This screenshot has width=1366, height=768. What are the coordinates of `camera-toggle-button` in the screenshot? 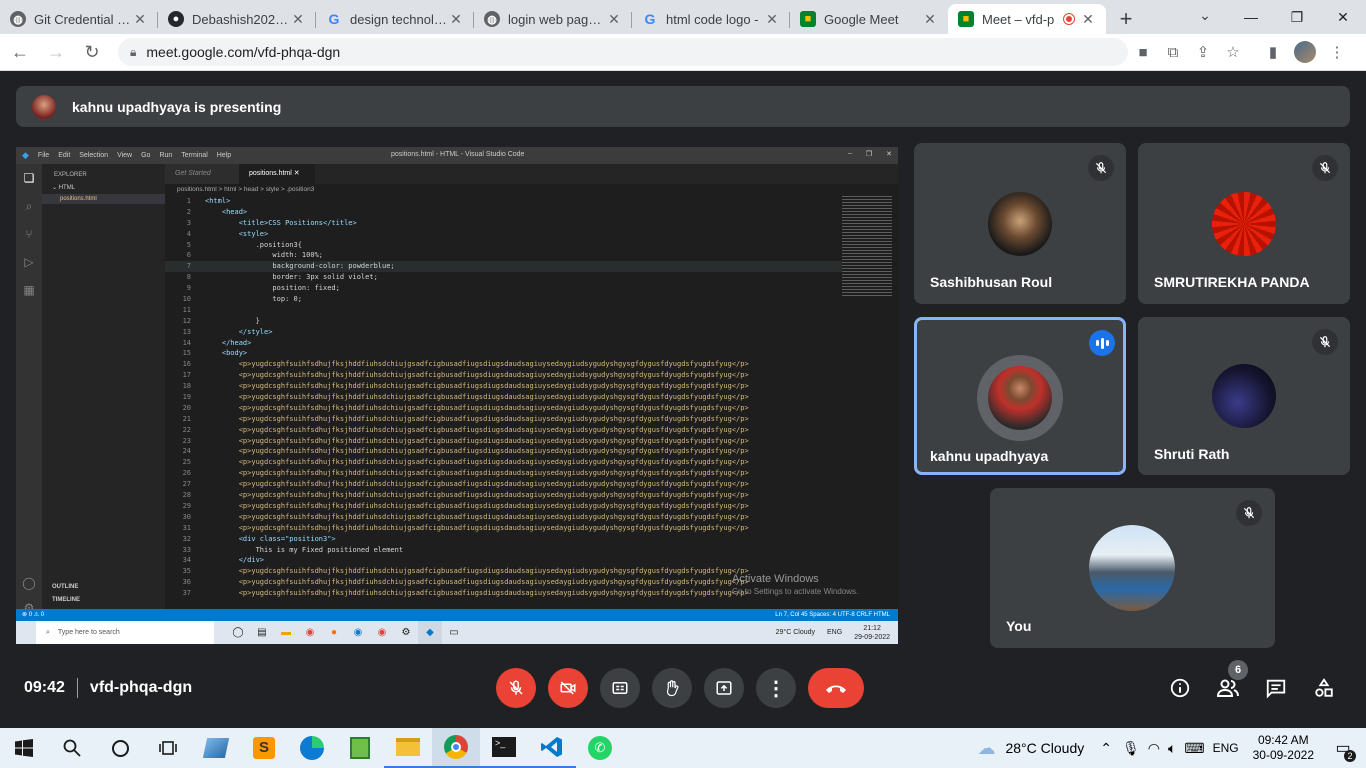 It's located at (568, 688).